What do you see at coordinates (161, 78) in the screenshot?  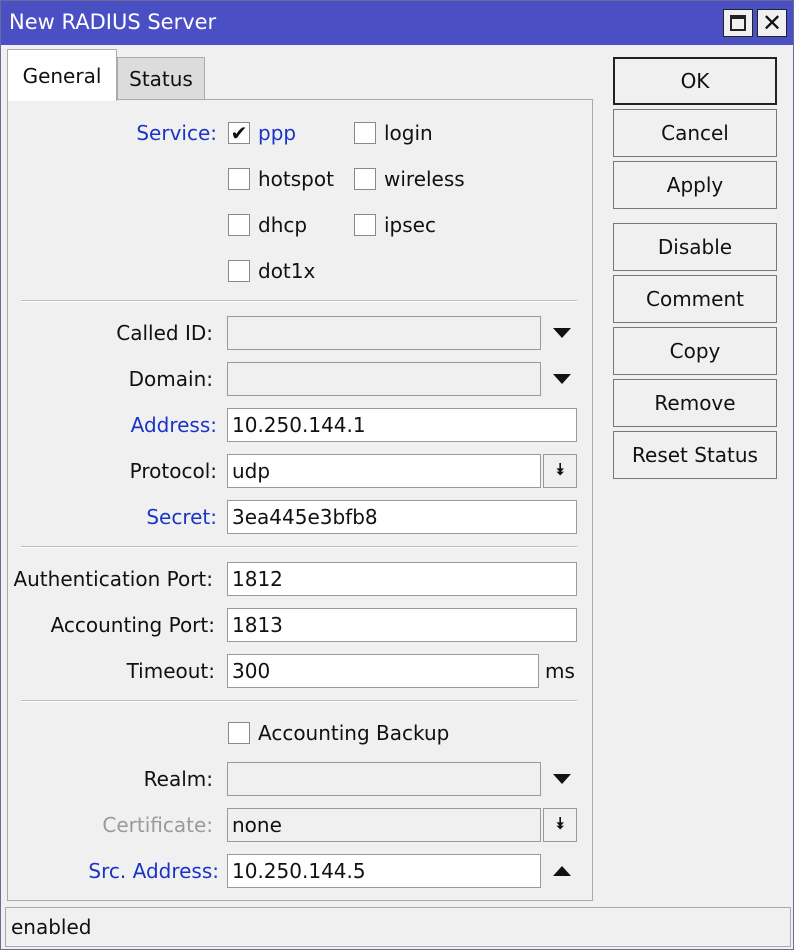 I see `tab-status: Status` at bounding box center [161, 78].